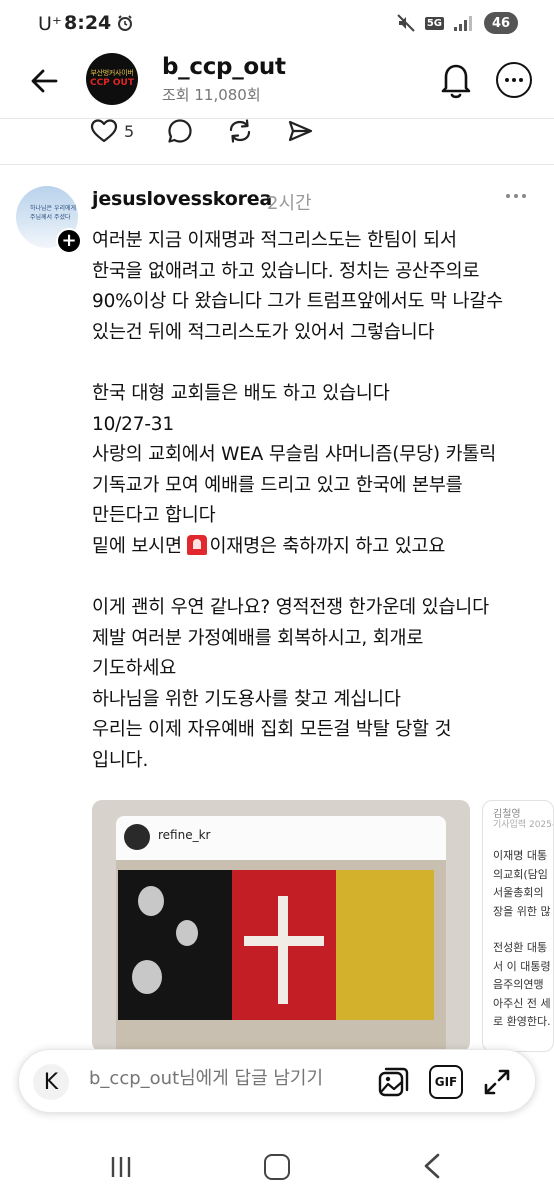  I want to click on ig-avatar, so click(137, 837).